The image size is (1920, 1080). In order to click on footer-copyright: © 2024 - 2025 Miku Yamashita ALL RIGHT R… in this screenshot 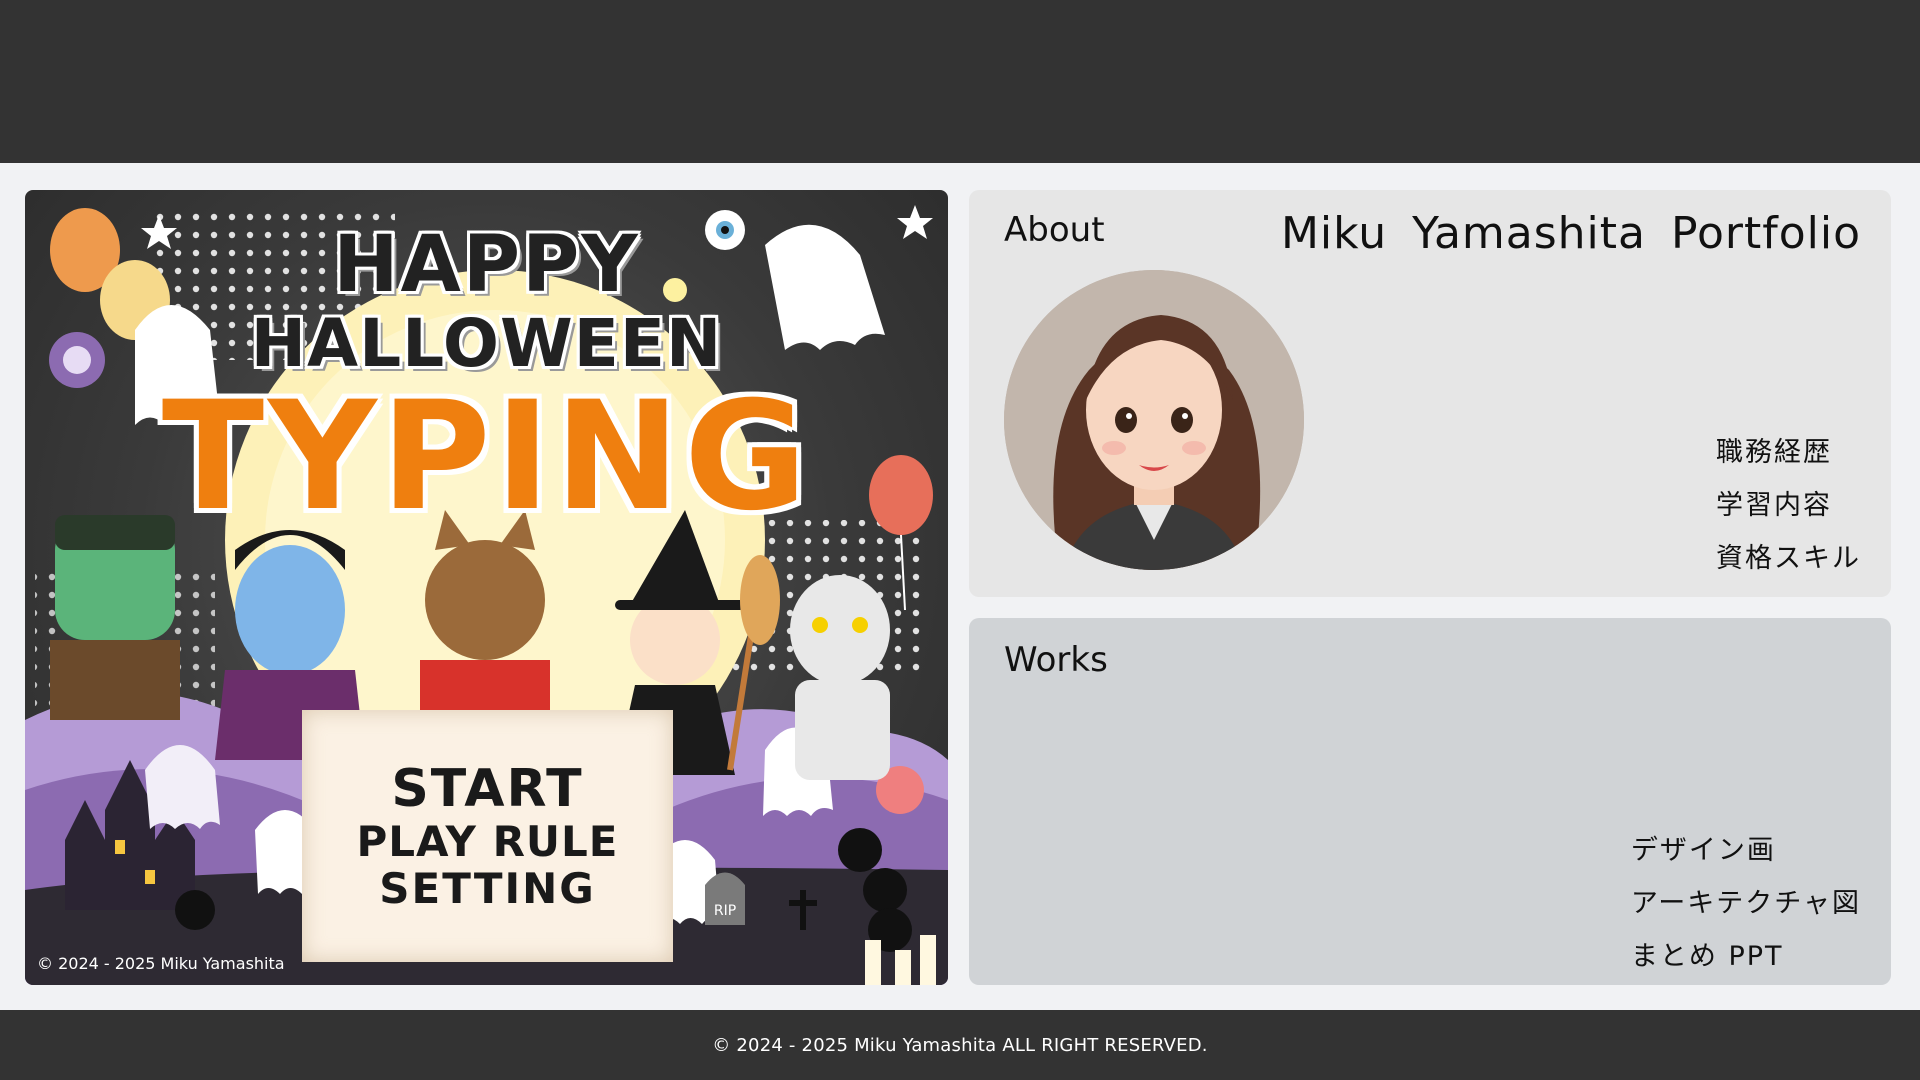, I will do `click(960, 1045)`.